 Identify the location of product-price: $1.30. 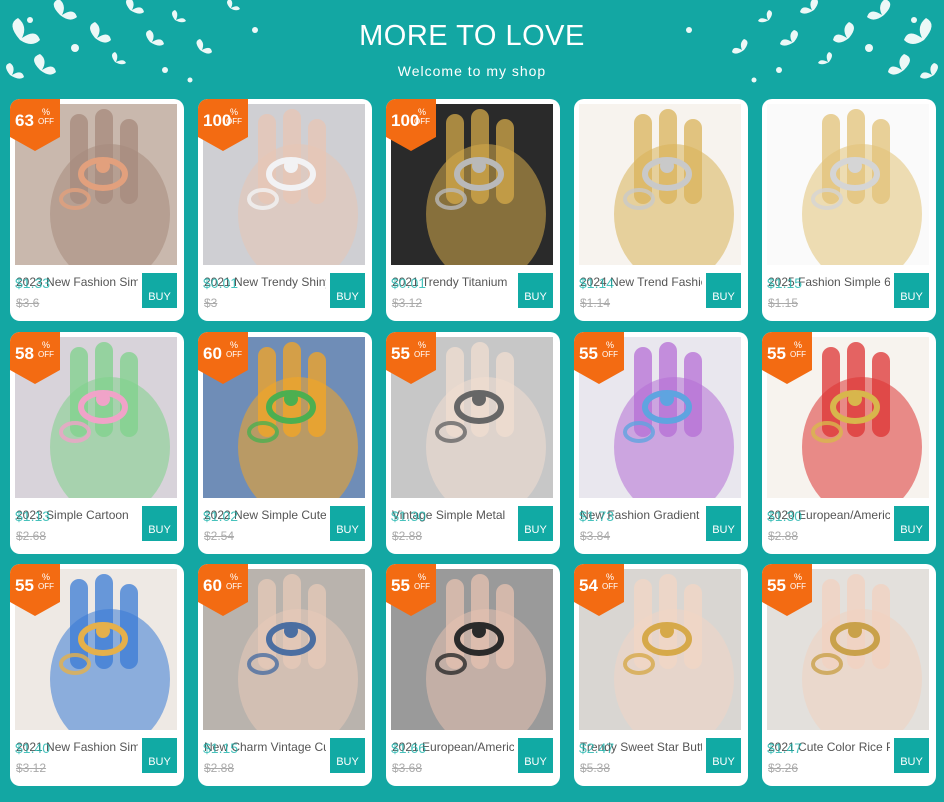
(785, 516).